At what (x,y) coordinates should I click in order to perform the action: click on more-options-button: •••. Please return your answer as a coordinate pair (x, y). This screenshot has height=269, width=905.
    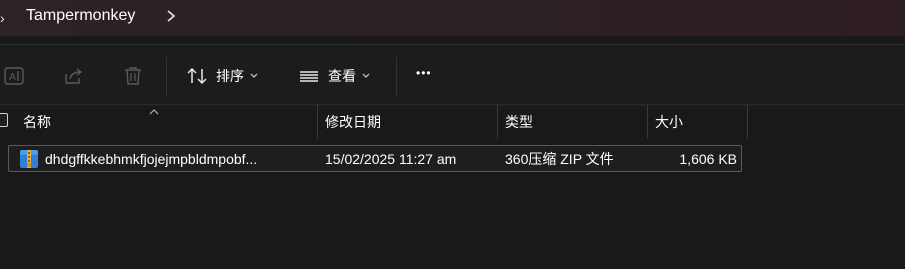
    Looking at the image, I should click on (424, 73).